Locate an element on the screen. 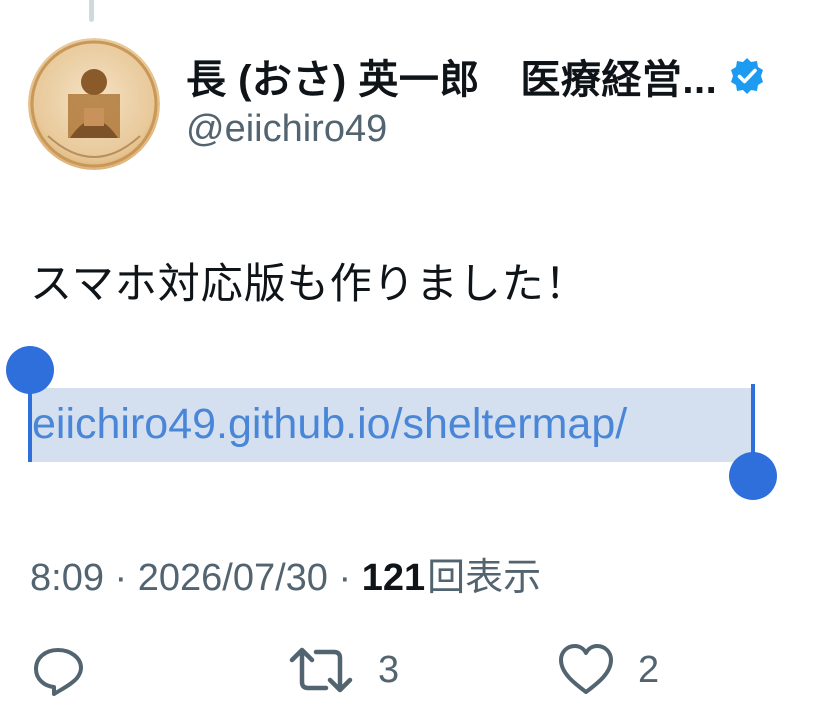 Image resolution: width=819 pixels, height=725 pixels. tweet-text: スマホ対応版も作りました！ is located at coordinates (309, 283).